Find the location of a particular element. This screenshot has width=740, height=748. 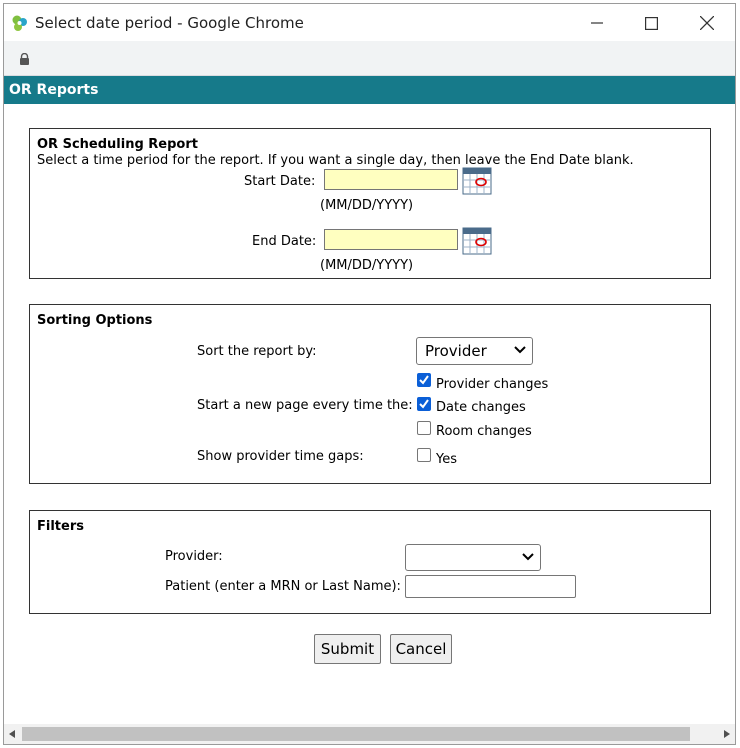

end-date-hint: (MM/DD/YYYY) is located at coordinates (367, 265).